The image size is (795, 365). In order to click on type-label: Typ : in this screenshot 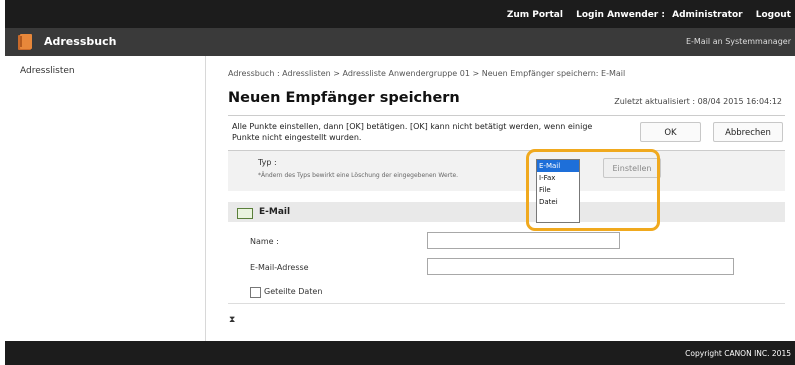, I will do `click(267, 162)`.